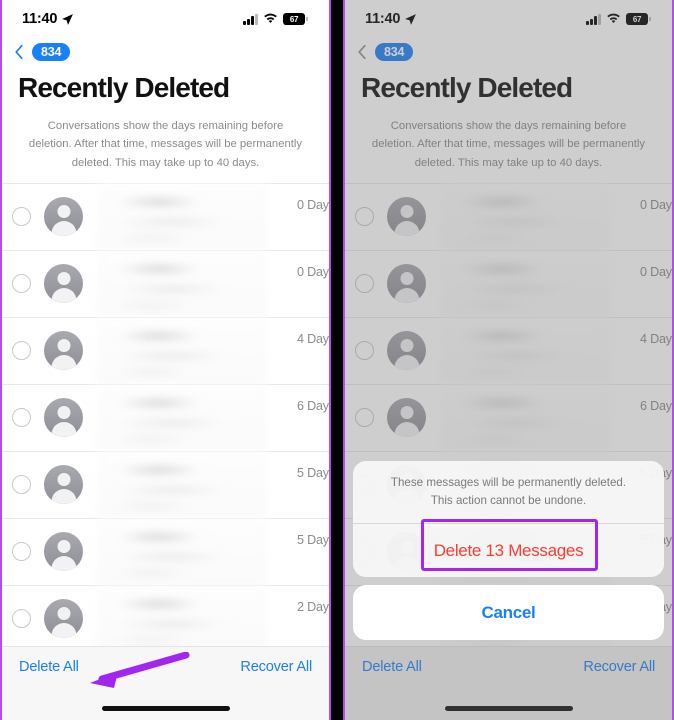 The width and height of the screenshot is (674, 720). I want to click on table-row: 4 Days, so click(165, 350).